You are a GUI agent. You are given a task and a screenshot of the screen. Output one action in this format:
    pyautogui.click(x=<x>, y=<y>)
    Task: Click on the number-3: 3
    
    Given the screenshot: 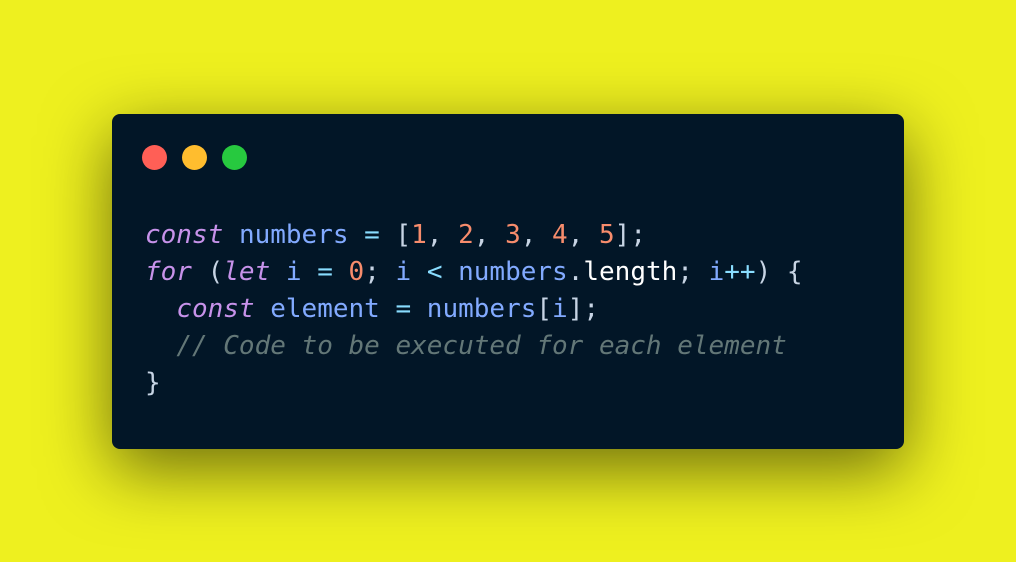 What is the action you would take?
    pyautogui.click(x=513, y=235)
    